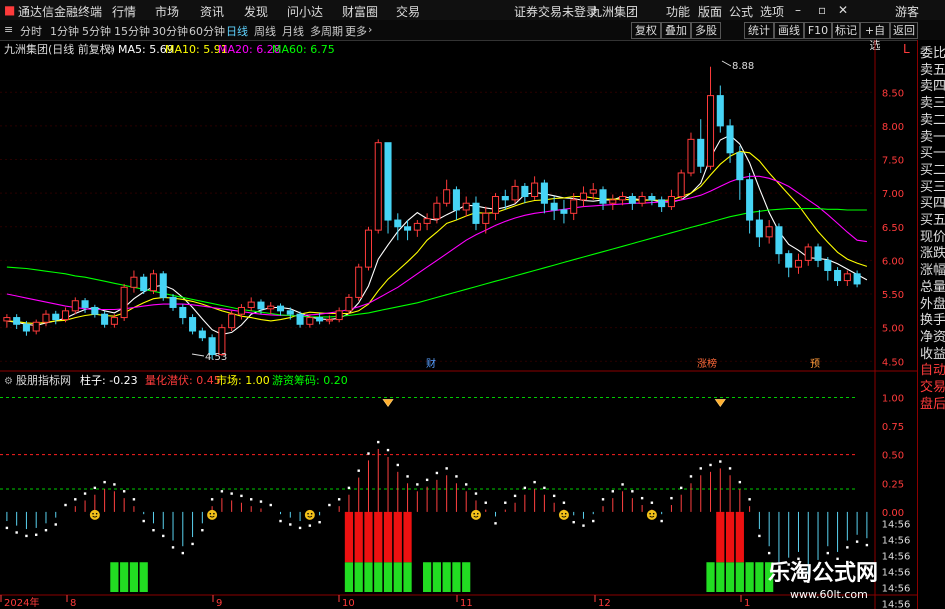 The image size is (945, 609). What do you see at coordinates (759, 30) in the screenshot?
I see `statistics-button: 统计` at bounding box center [759, 30].